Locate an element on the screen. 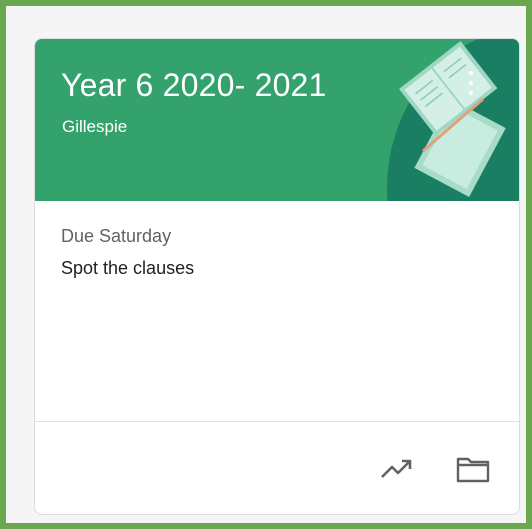  open-gradebook-button is located at coordinates (397, 469).